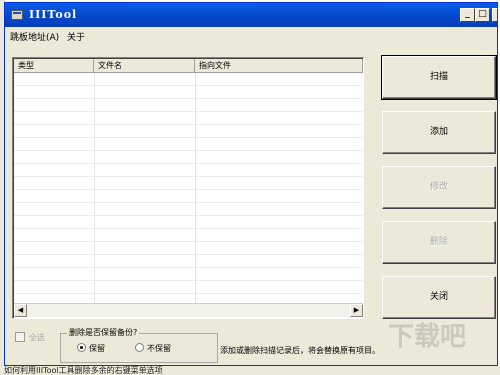 Image resolution: width=500 pixels, height=375 pixels. Describe the element at coordinates (53, 14) in the screenshot. I see `window-title: IIITool` at that location.